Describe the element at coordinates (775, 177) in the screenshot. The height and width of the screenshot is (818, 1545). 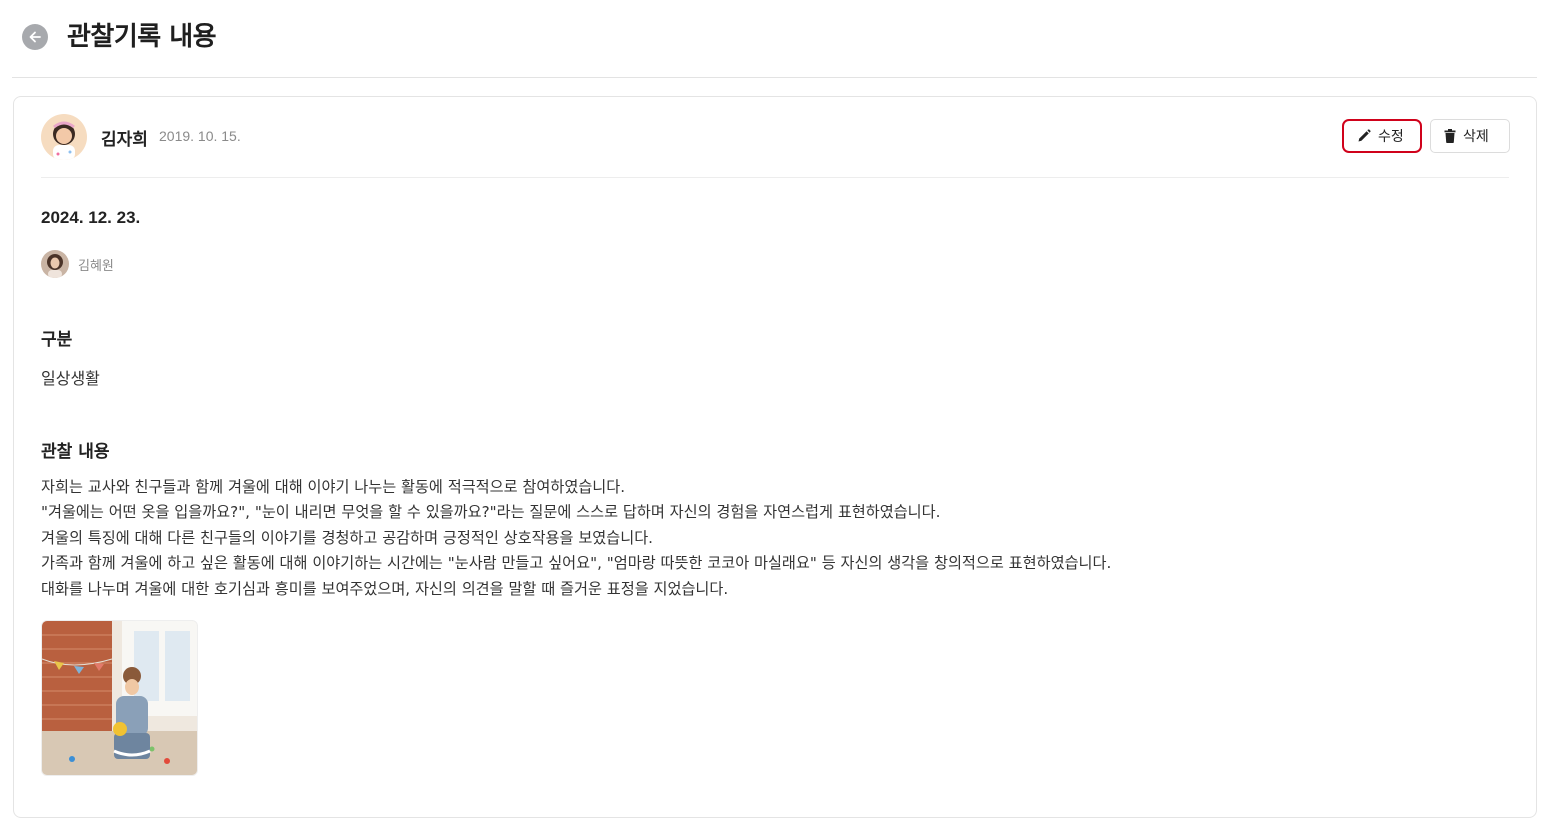
I see `card-divider` at that location.